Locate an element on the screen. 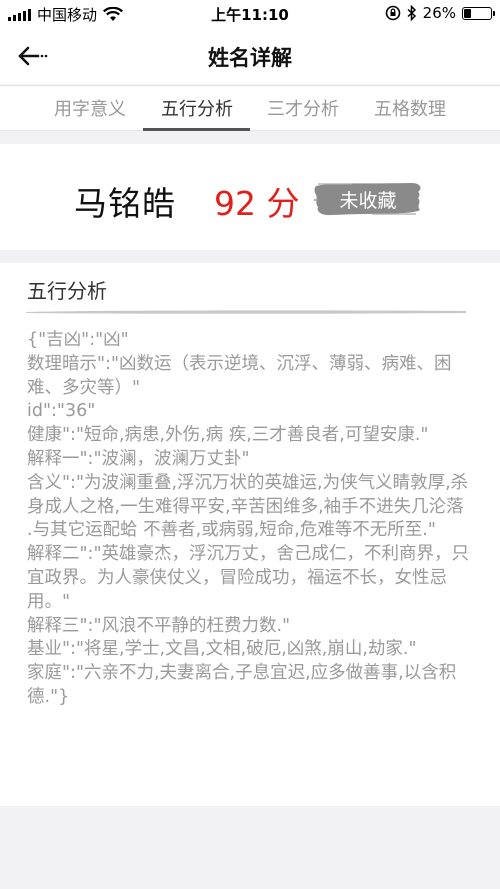  analysis-line: 解释一":"波澜，波澜万丈卦" is located at coordinates (138, 458).